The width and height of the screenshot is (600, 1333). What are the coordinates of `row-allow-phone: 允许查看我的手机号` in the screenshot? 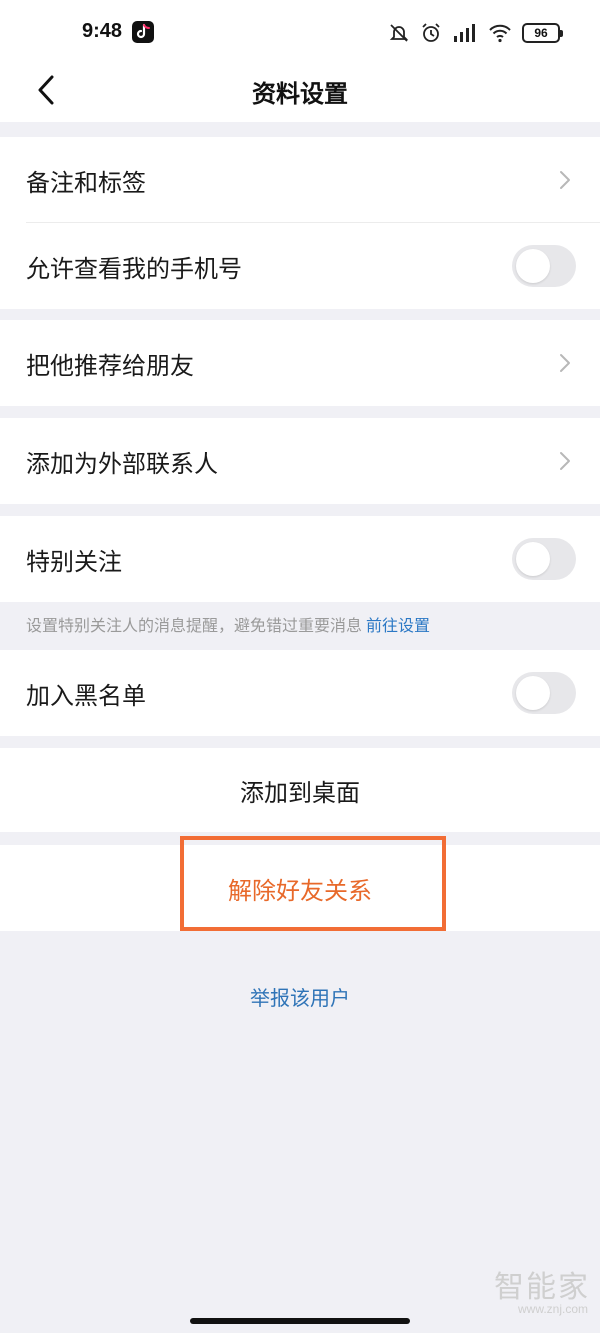 It's located at (300, 266).